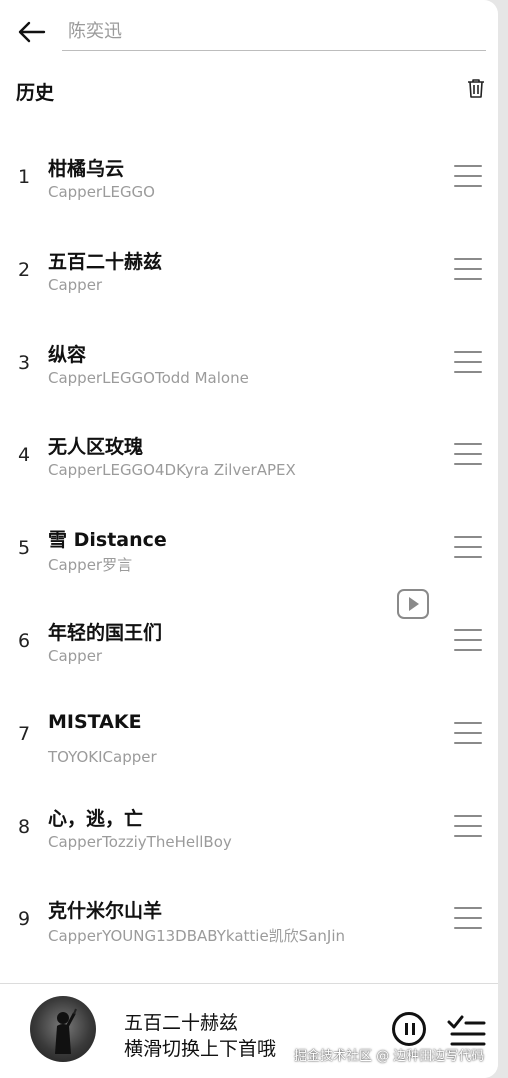  I want to click on playlist-icon, so click(466, 1030).